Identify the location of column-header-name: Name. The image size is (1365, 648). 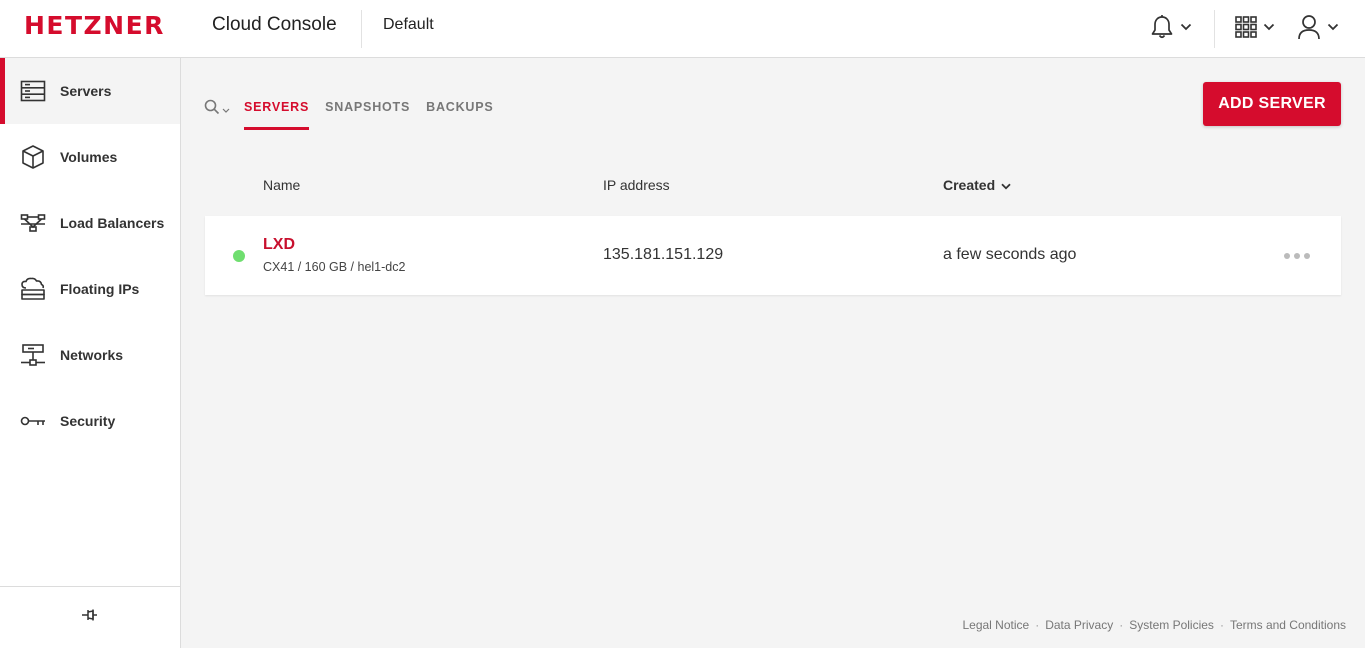
(282, 185).